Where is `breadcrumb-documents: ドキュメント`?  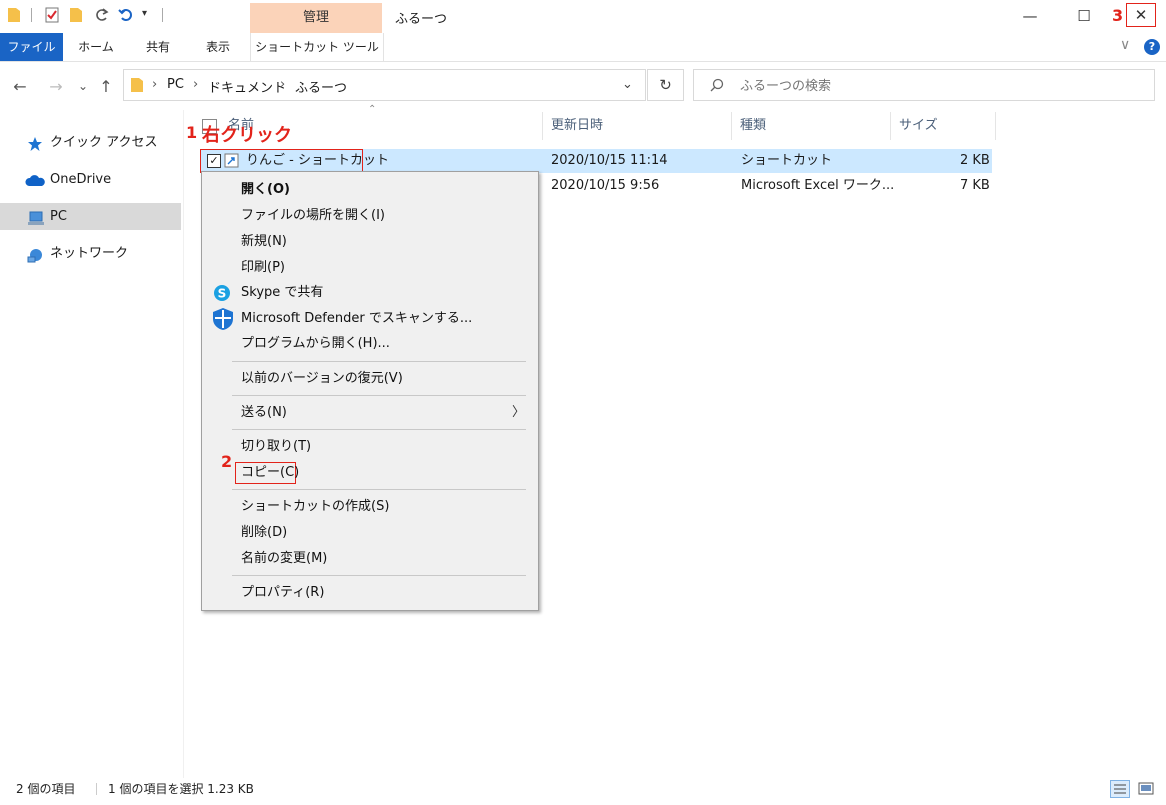
breadcrumb-documents: ドキュメント is located at coordinates (247, 86).